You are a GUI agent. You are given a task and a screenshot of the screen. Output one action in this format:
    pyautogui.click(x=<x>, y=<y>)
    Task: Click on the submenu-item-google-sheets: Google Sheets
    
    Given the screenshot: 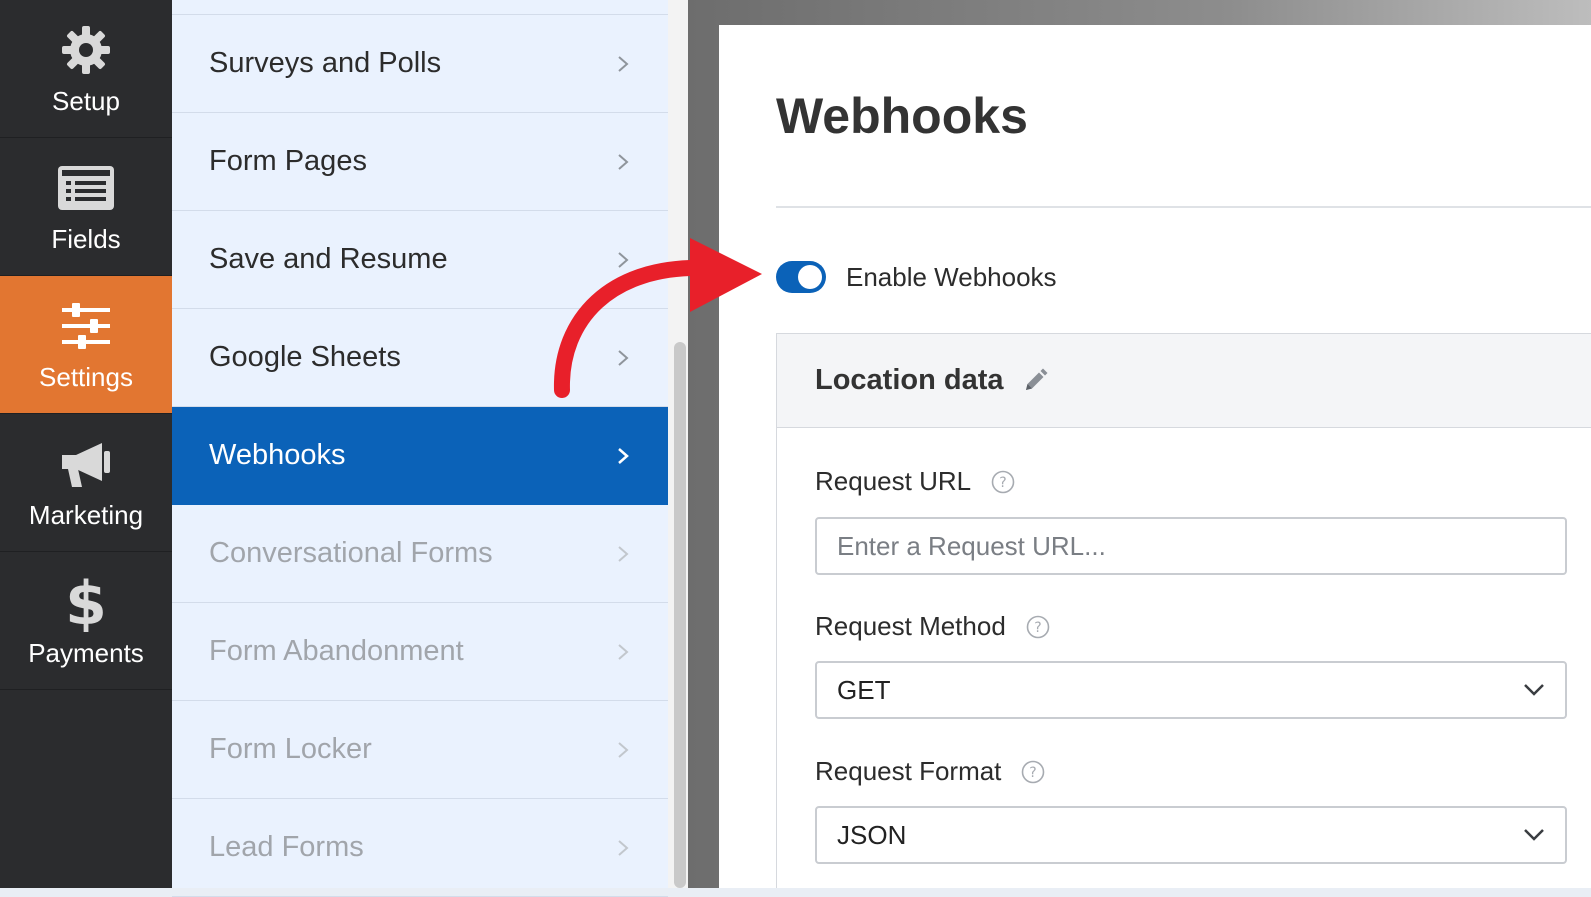 What is the action you would take?
    pyautogui.click(x=420, y=358)
    